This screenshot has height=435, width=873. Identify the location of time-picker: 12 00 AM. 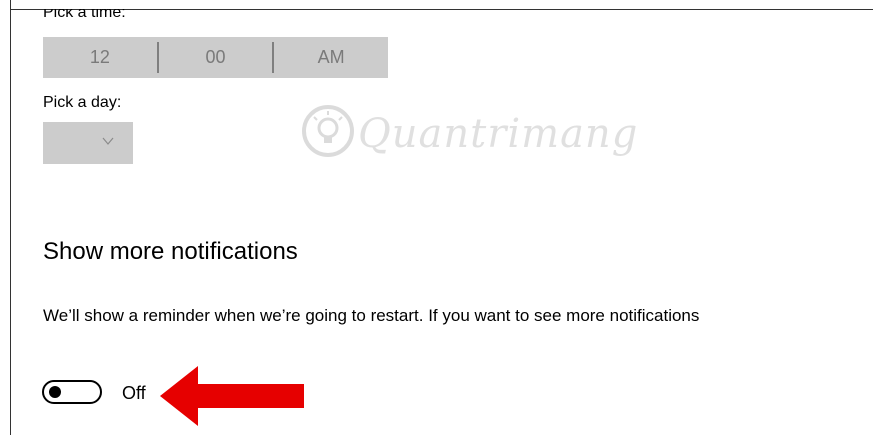
(215, 57).